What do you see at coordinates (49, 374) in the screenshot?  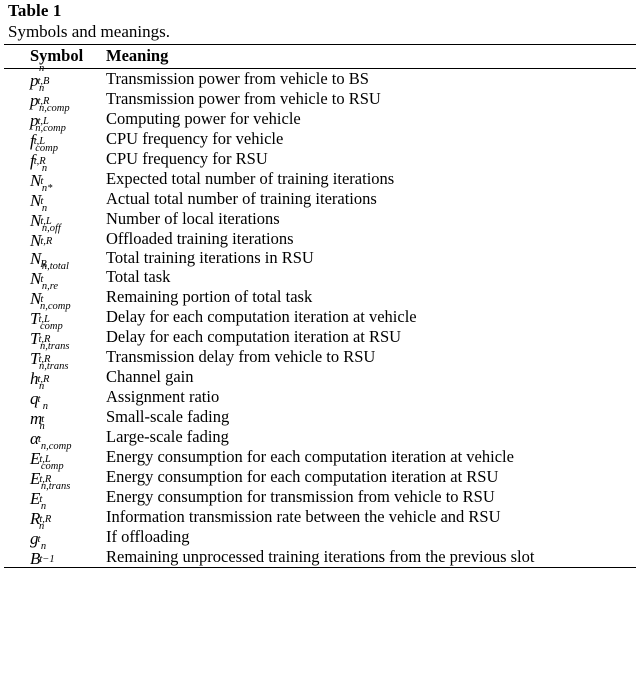 I see `symbol-math: h n,trans t,R` at bounding box center [49, 374].